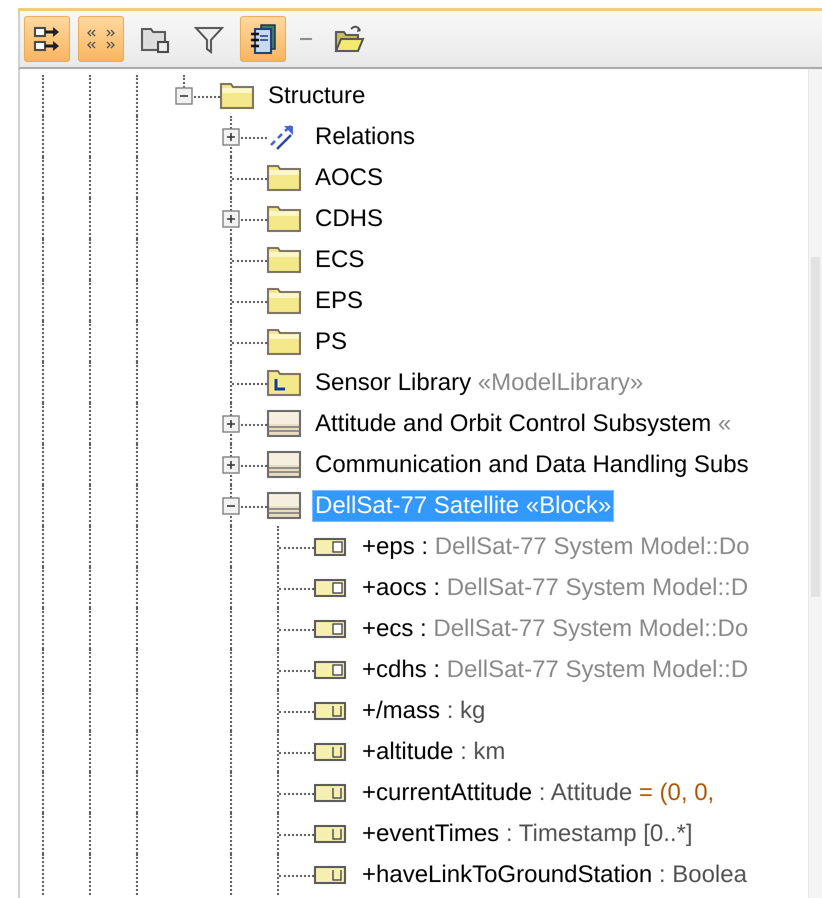 Image resolution: width=822 pixels, height=898 pixels. What do you see at coordinates (339, 301) in the screenshot?
I see `tree-item: EPS` at bounding box center [339, 301].